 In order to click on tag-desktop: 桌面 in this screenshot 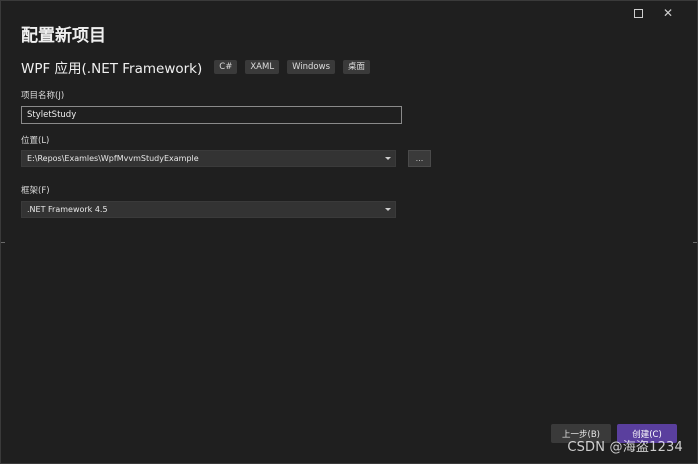, I will do `click(357, 67)`.